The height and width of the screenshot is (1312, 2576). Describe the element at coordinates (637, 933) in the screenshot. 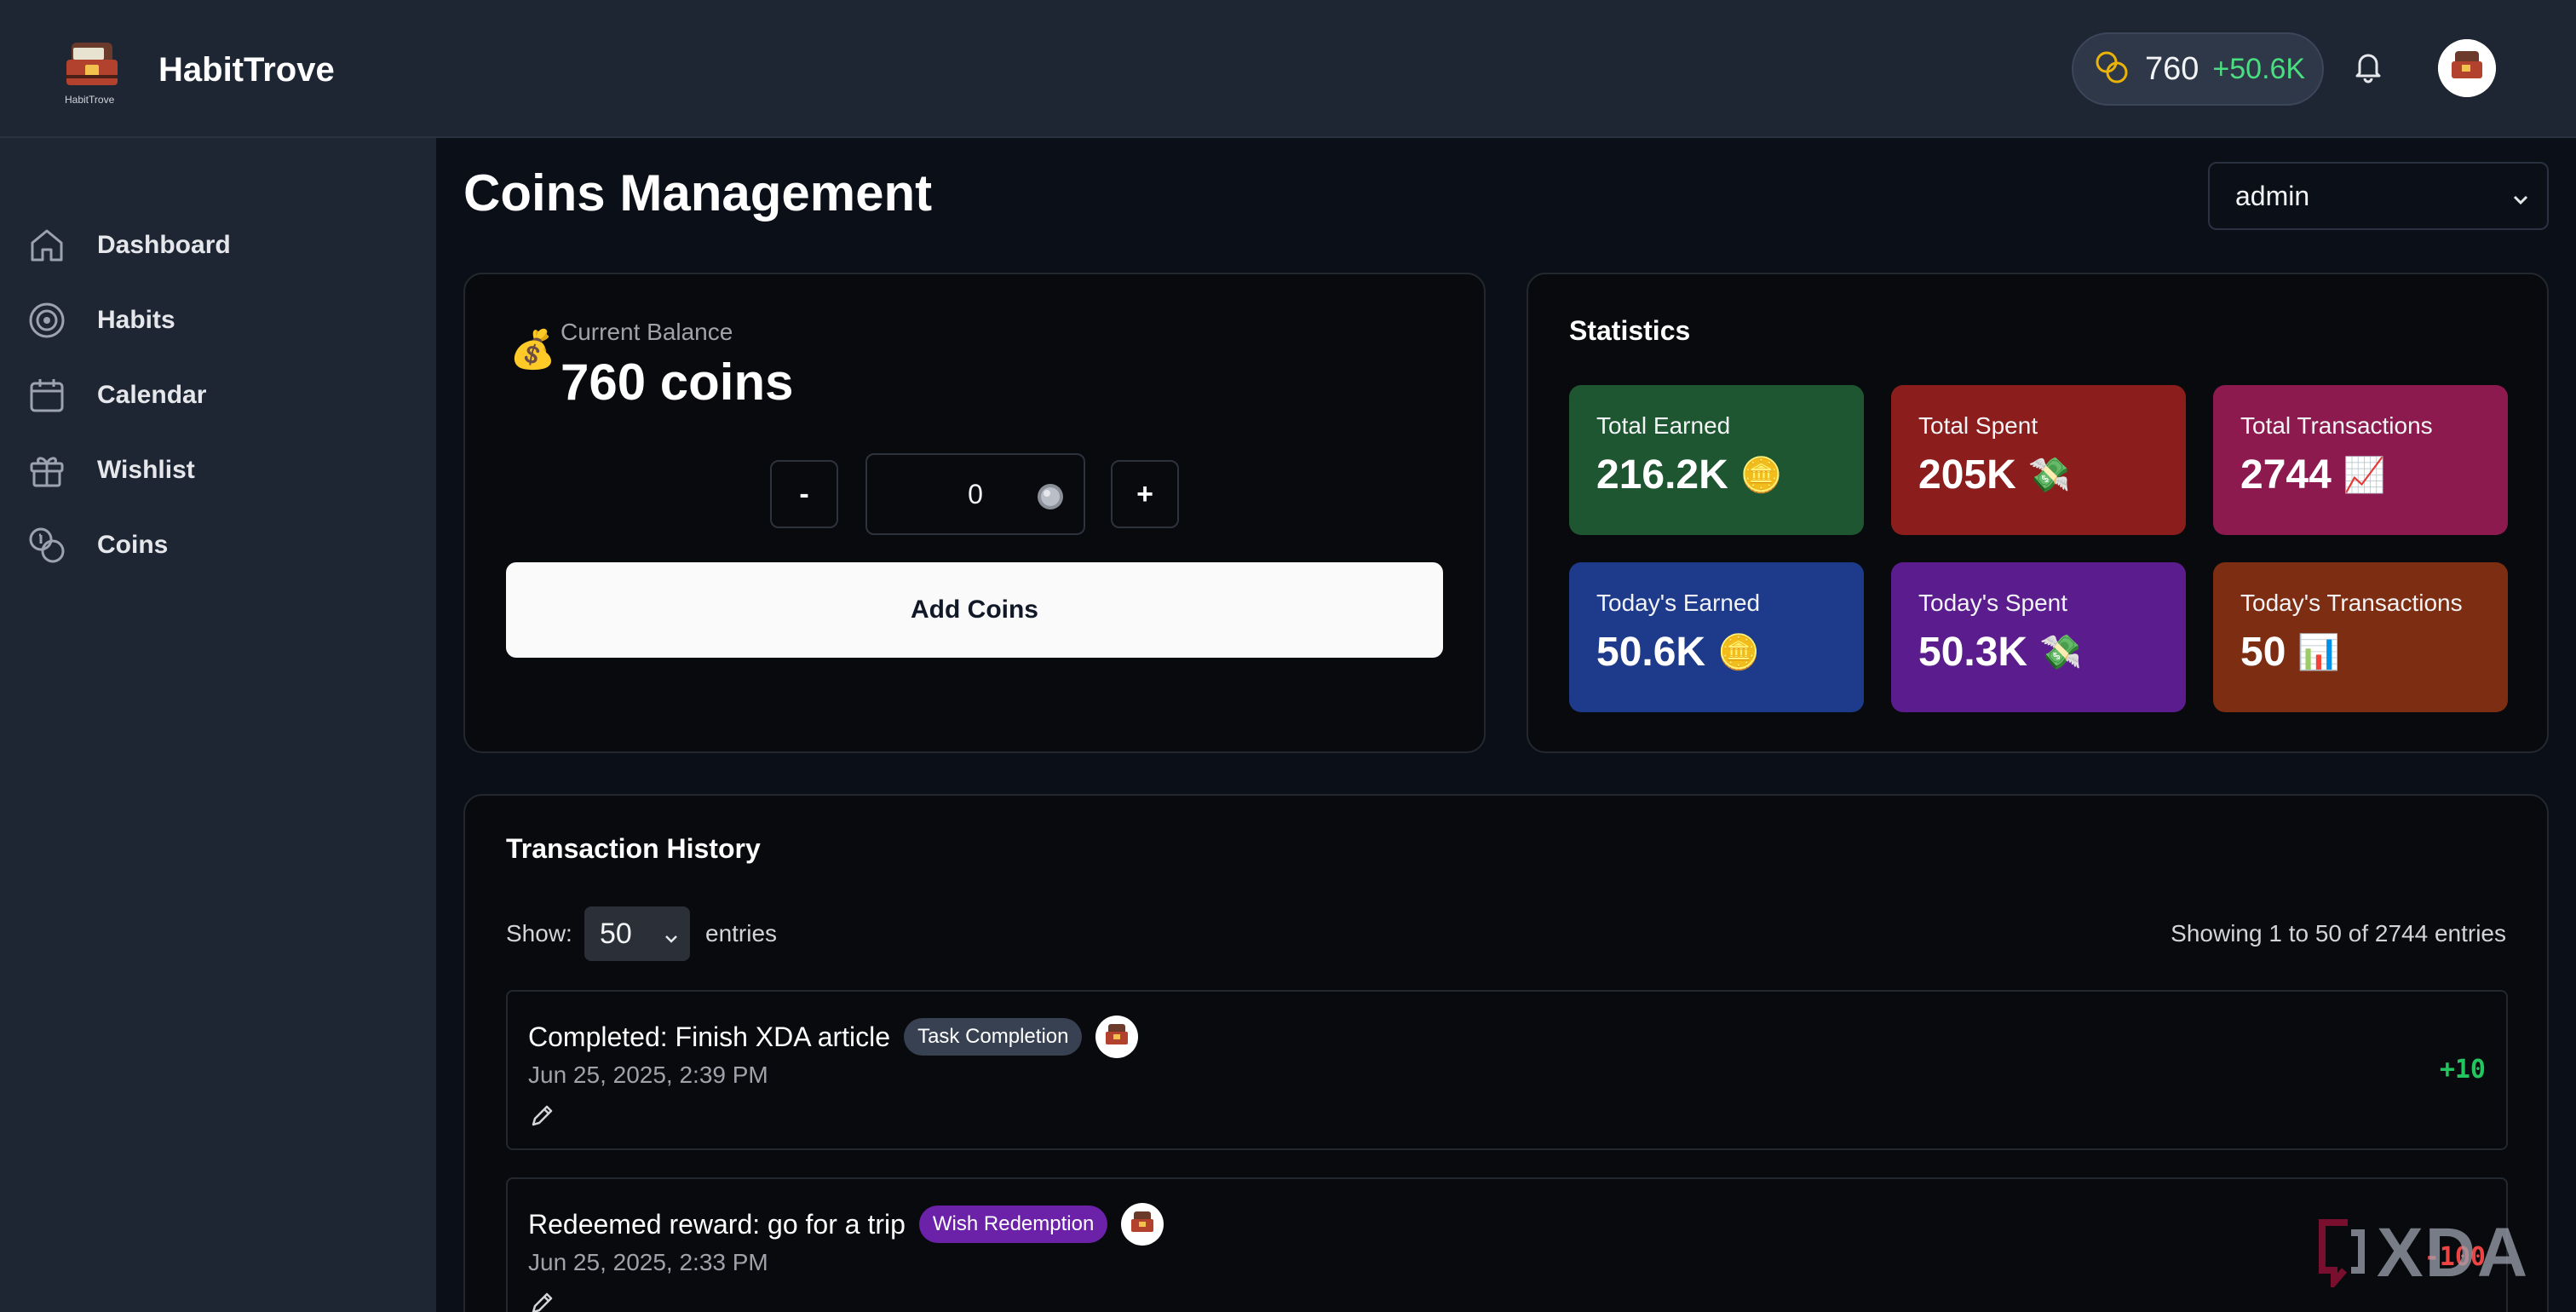

I see `page-size-select: 50` at that location.